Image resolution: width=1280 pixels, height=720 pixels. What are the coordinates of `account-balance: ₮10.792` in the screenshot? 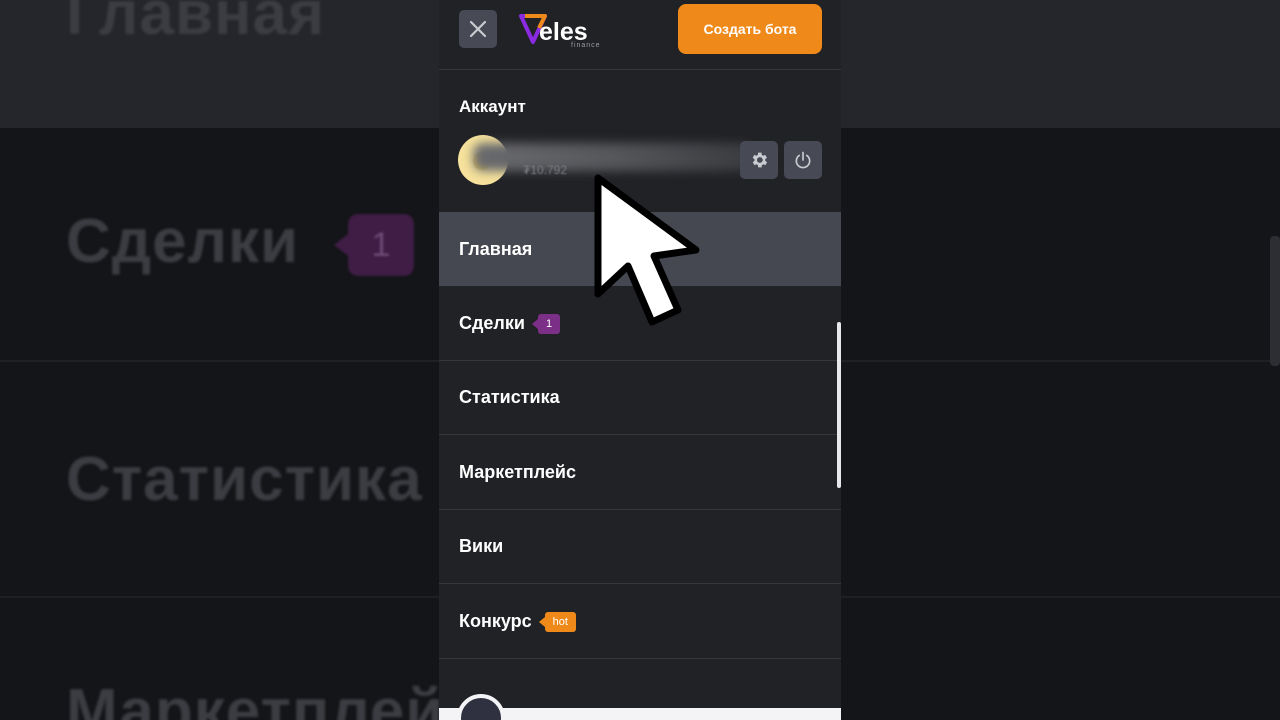 It's located at (545, 170).